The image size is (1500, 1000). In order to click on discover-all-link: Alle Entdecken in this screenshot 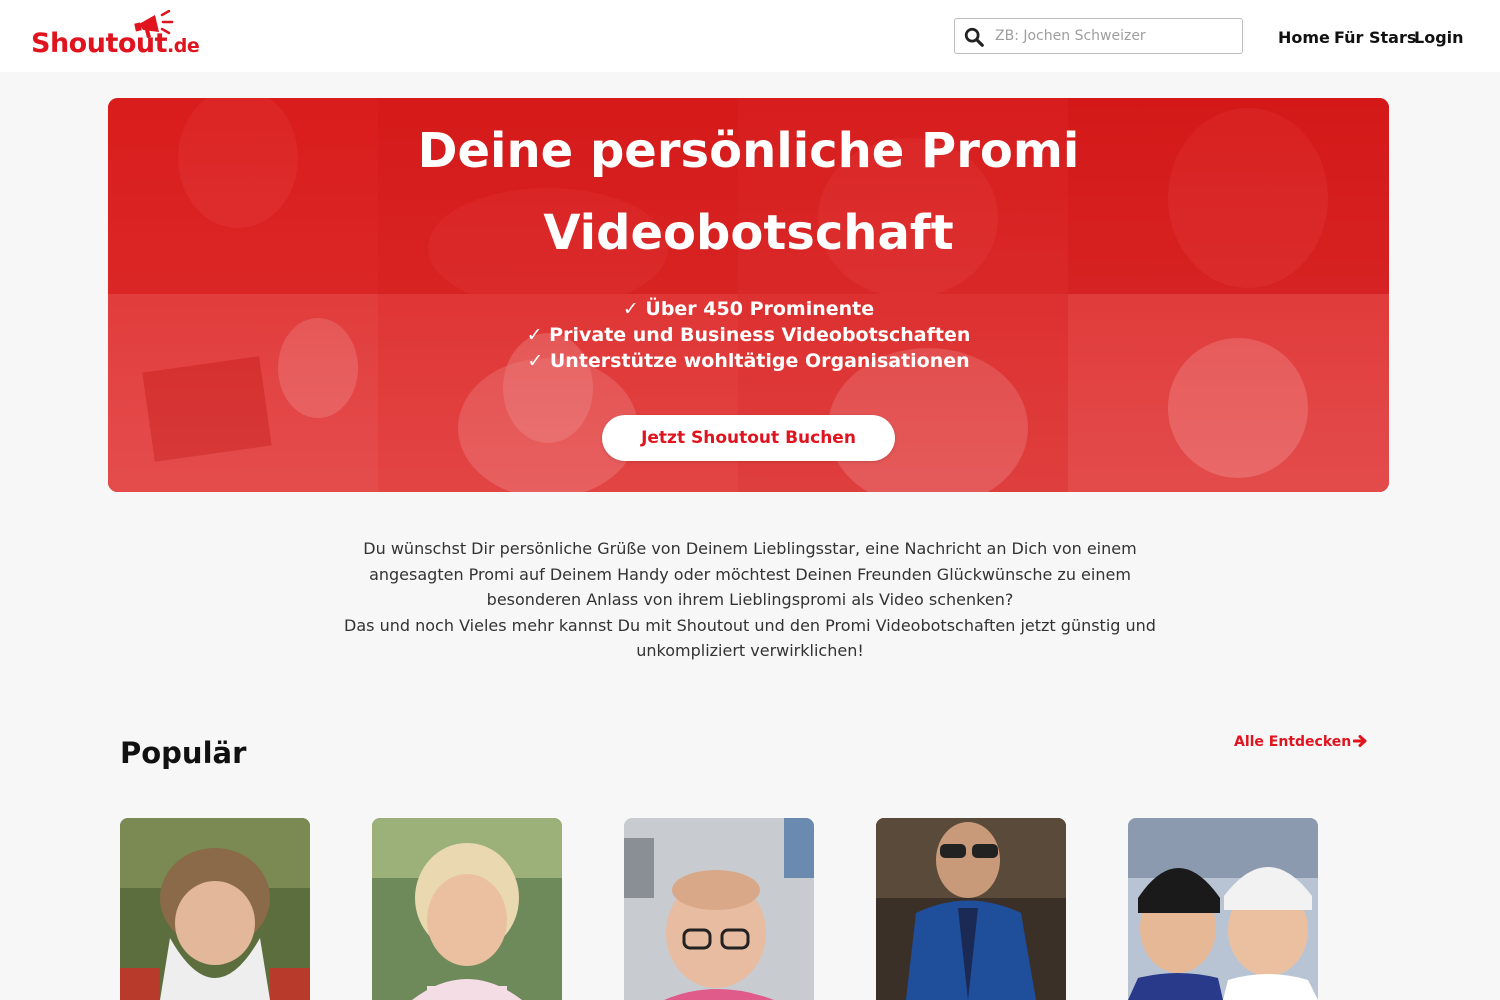, I will do `click(1300, 742)`.